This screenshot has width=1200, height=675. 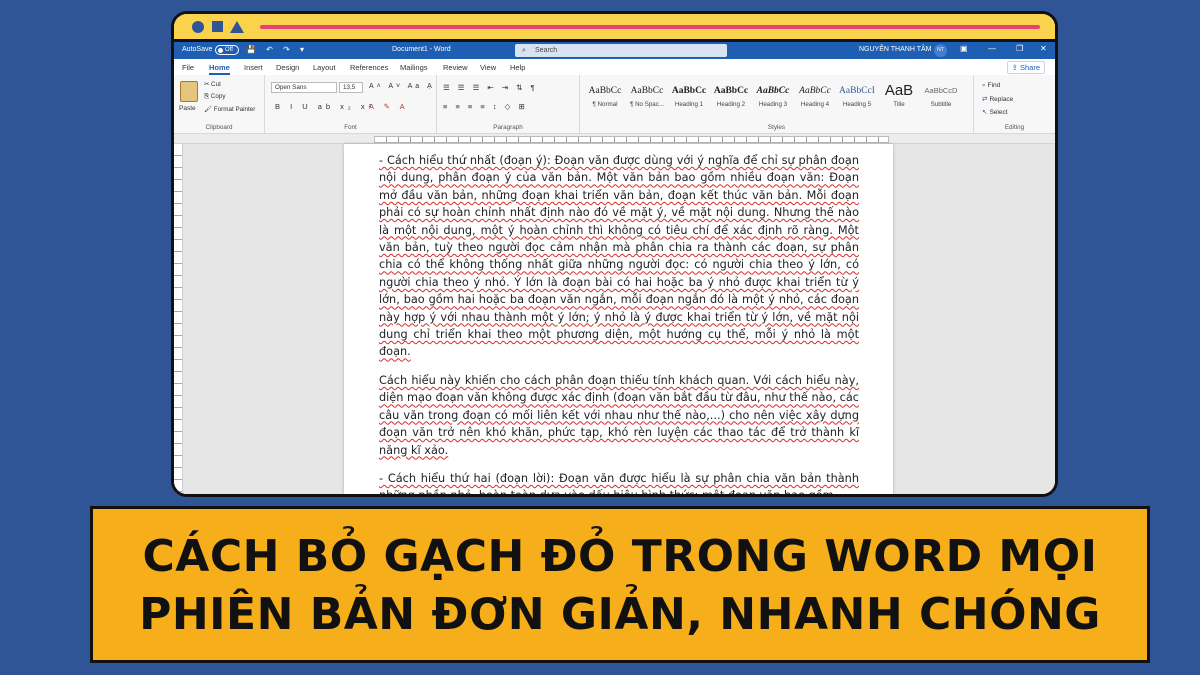 I want to click on autosave-toggle: Off, so click(x=227, y=50).